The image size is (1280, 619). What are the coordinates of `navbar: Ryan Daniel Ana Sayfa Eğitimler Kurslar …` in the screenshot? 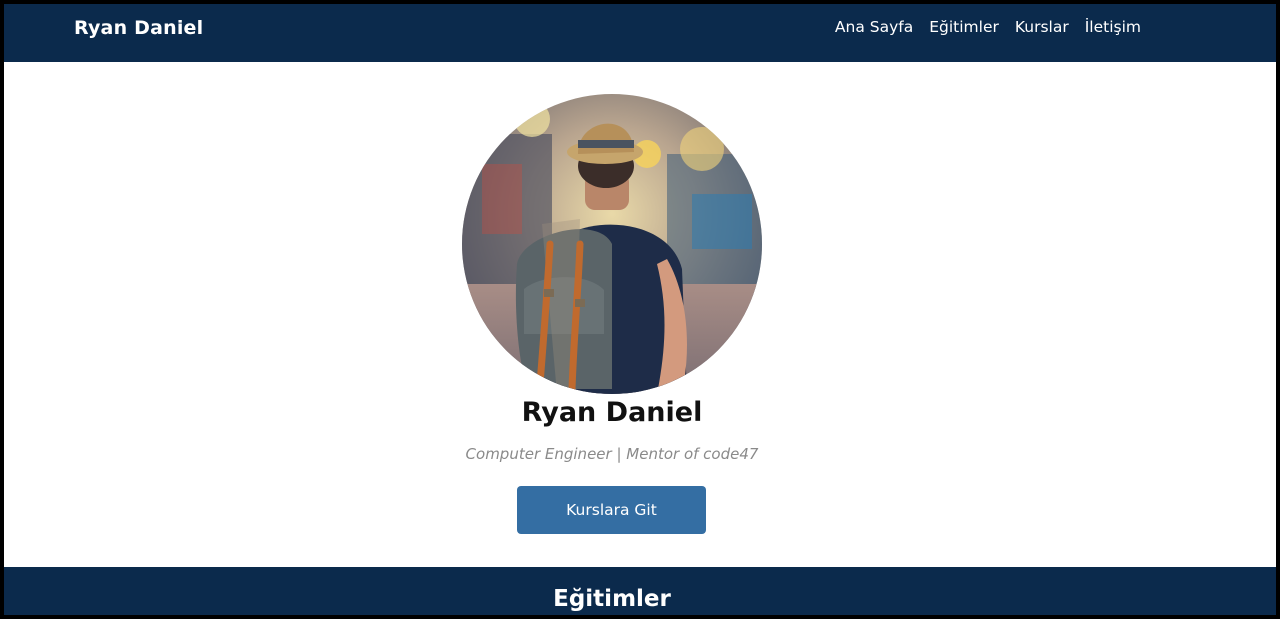 It's located at (640, 33).